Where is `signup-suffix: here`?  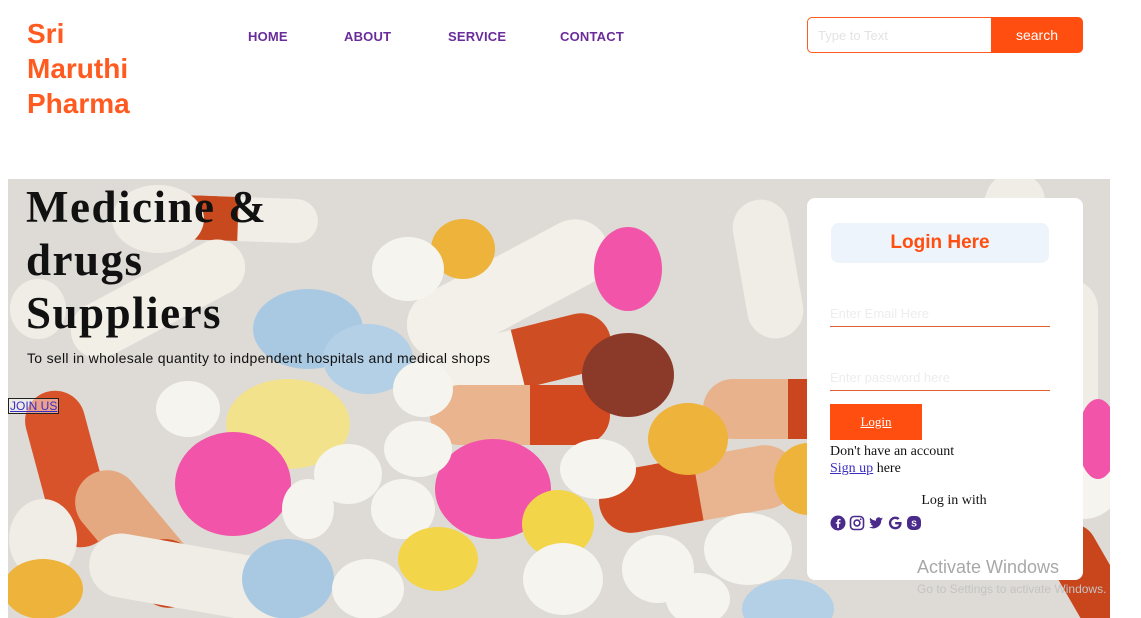 signup-suffix: here is located at coordinates (887, 468).